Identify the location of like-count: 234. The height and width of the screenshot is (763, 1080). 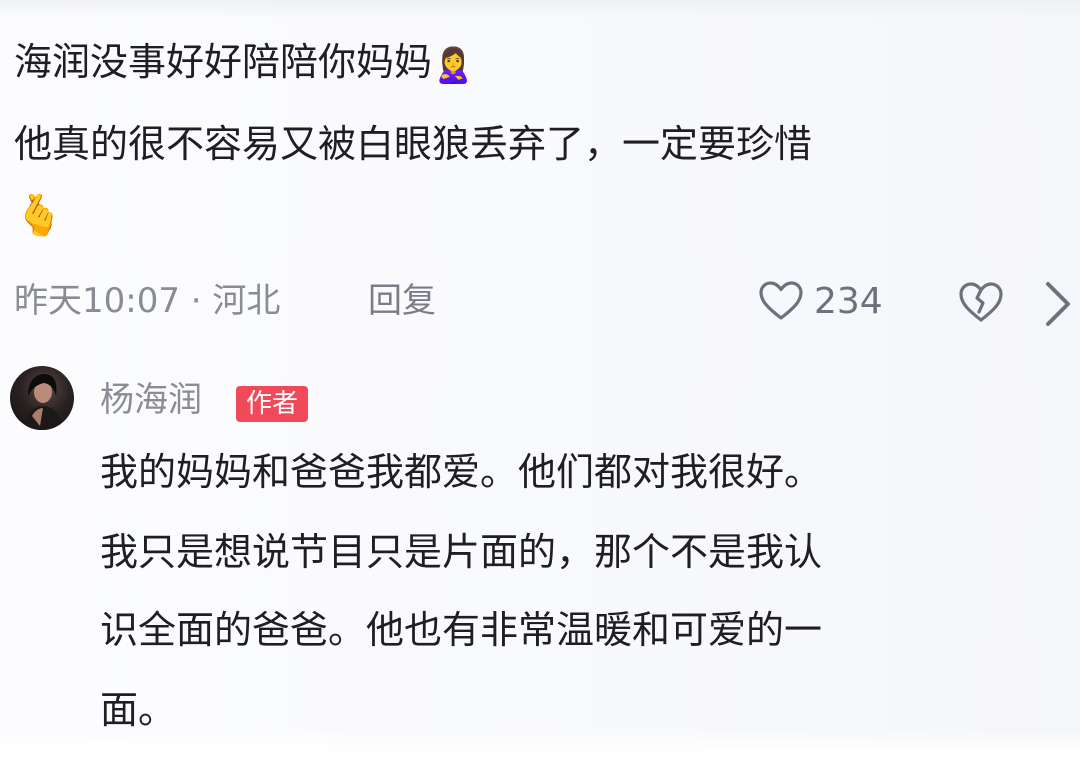
(848, 301).